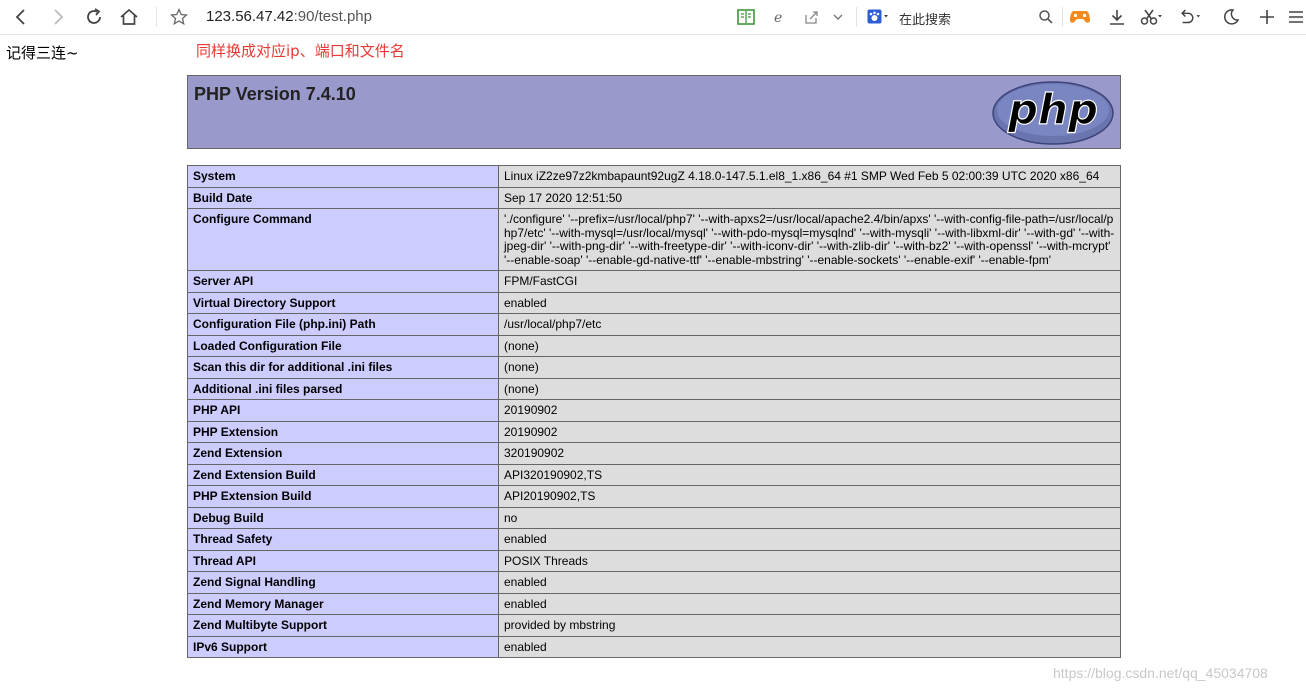 This screenshot has height=692, width=1306. What do you see at coordinates (1052, 109) in the screenshot?
I see `php-logo-text: php` at bounding box center [1052, 109].